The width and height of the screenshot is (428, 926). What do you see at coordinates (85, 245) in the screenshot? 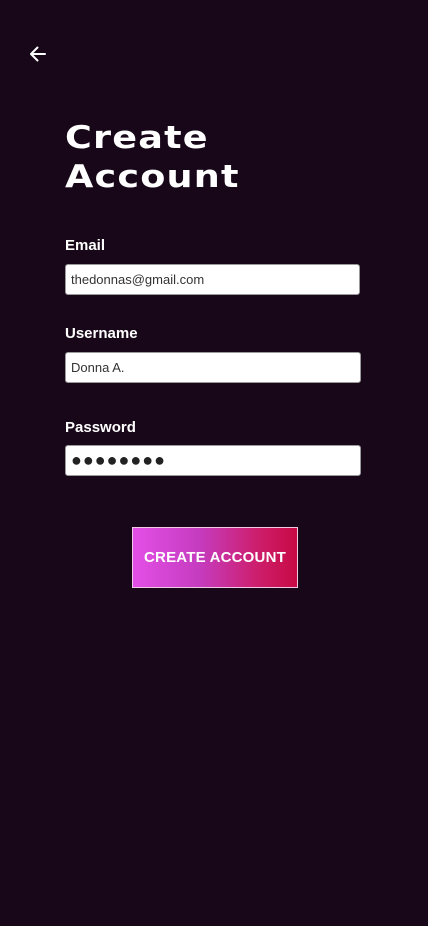
I see `email-label: Email` at bounding box center [85, 245].